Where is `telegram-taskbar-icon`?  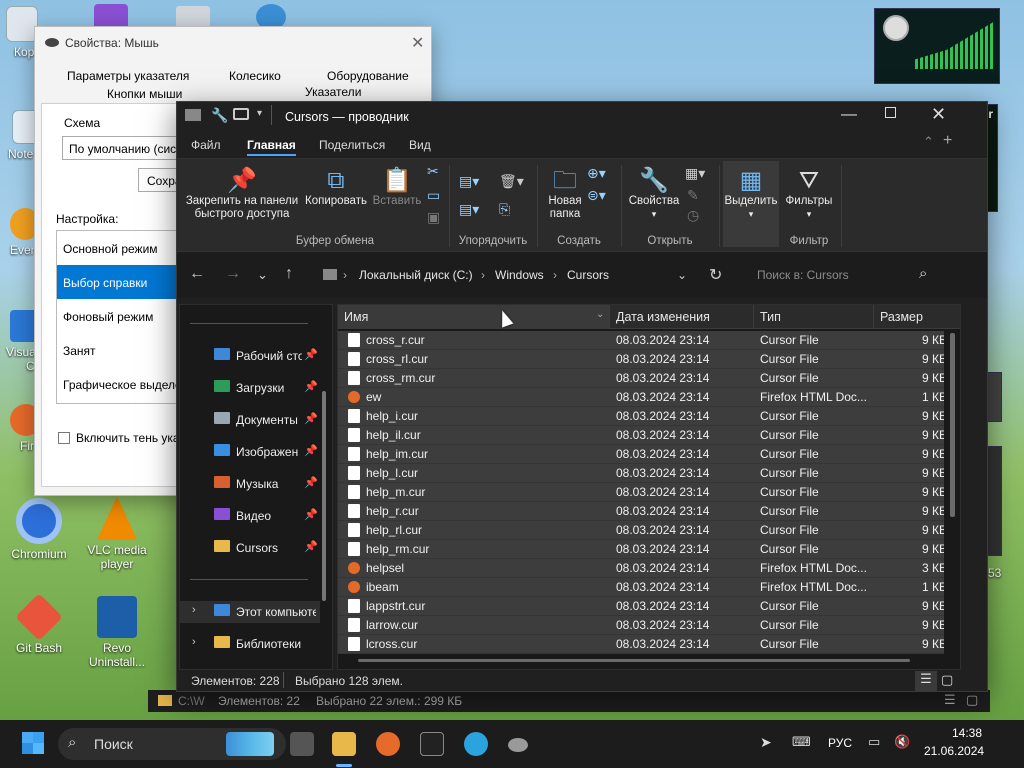 telegram-taskbar-icon is located at coordinates (476, 744).